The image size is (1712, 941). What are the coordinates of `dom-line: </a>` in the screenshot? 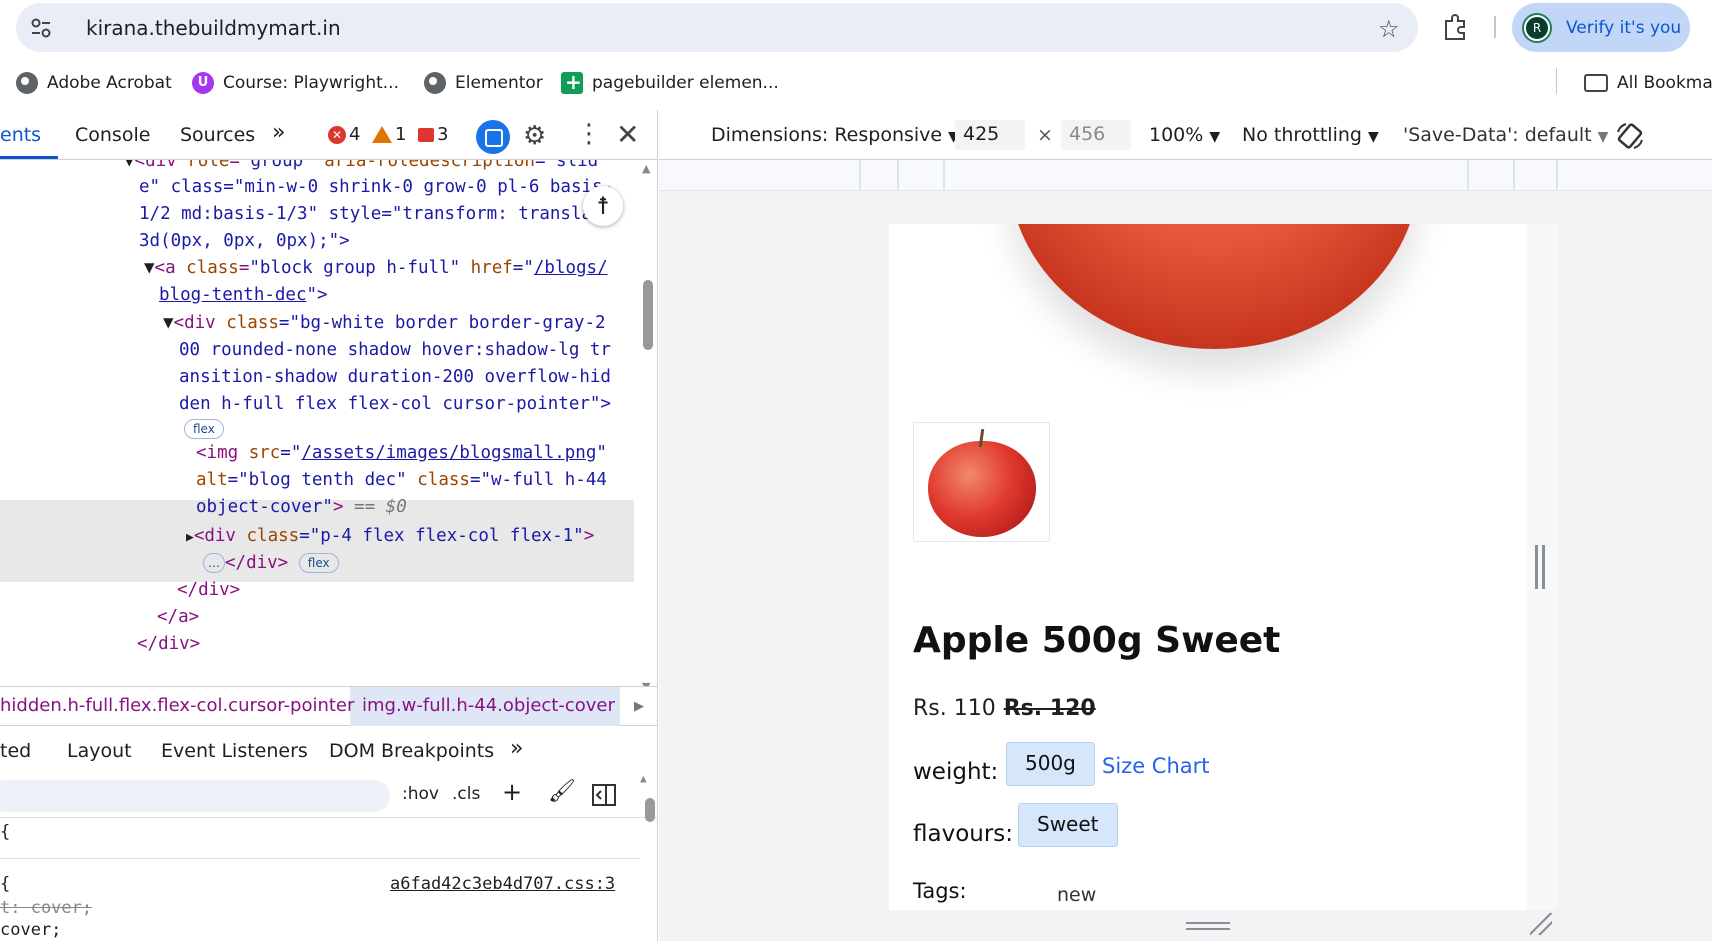 It's located at (178, 618).